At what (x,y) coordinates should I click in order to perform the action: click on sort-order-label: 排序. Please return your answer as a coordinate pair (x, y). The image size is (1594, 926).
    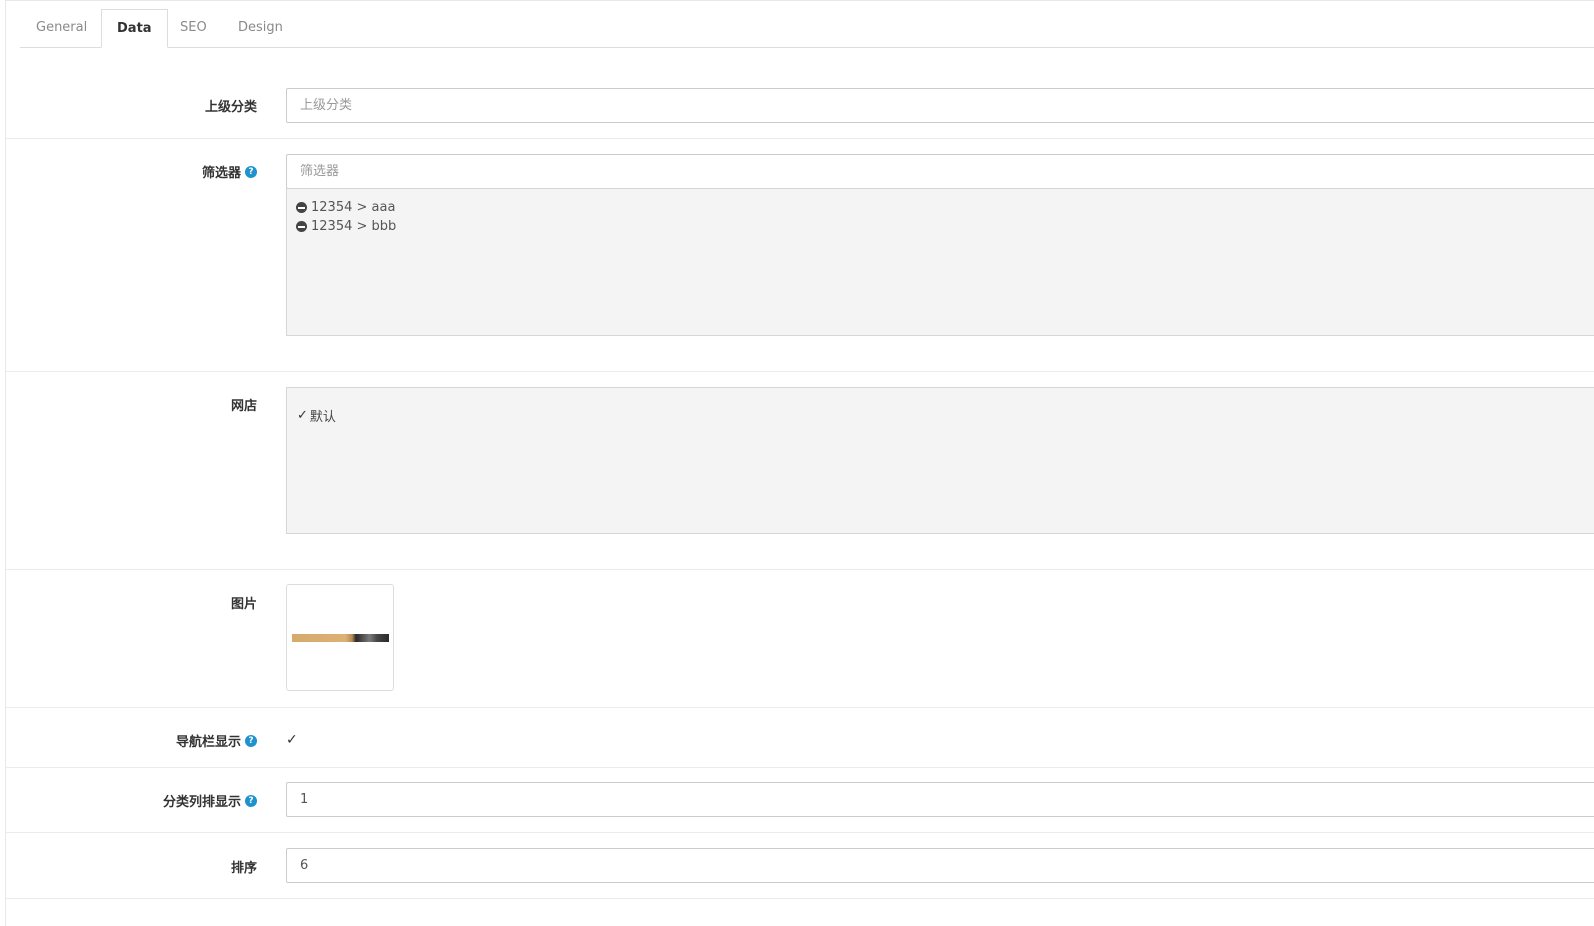
    Looking at the image, I should click on (243, 868).